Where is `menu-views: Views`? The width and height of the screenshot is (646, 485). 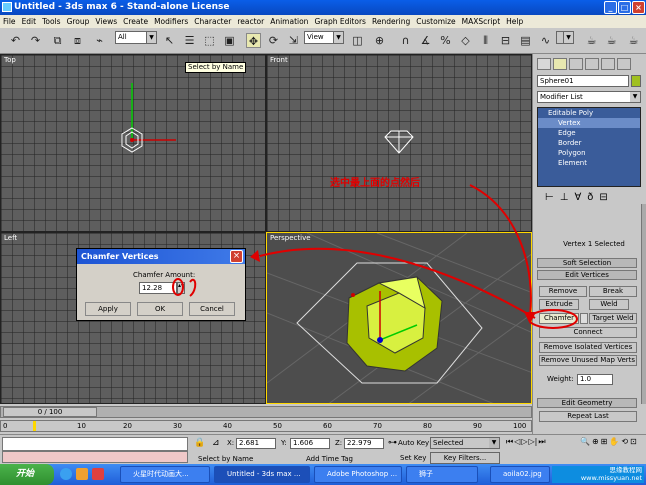 menu-views: Views is located at coordinates (106, 21).